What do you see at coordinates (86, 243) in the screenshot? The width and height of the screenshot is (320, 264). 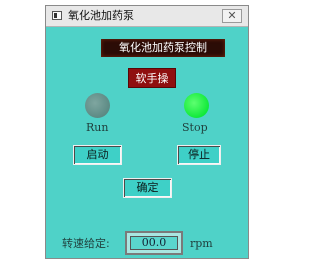 I see `speed-setpoint-label: 转速给定:` at bounding box center [86, 243].